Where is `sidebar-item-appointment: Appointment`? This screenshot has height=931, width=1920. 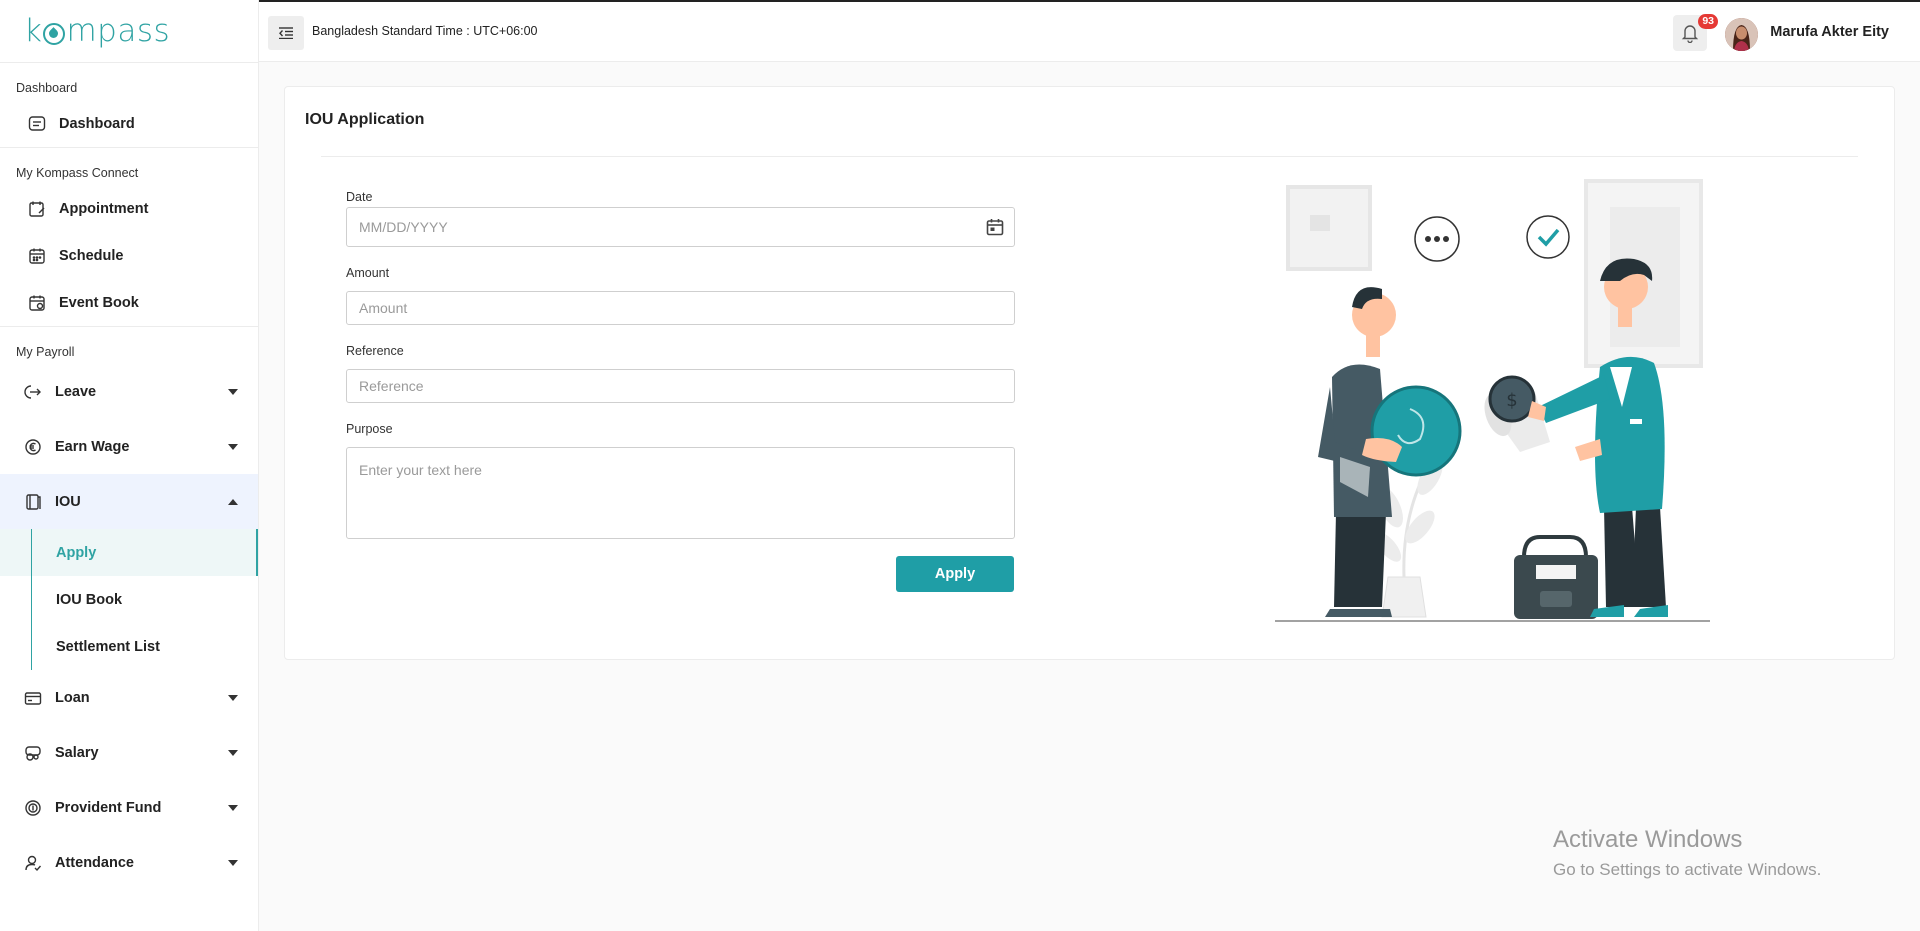
sidebar-item-appointment: Appointment is located at coordinates (129, 208).